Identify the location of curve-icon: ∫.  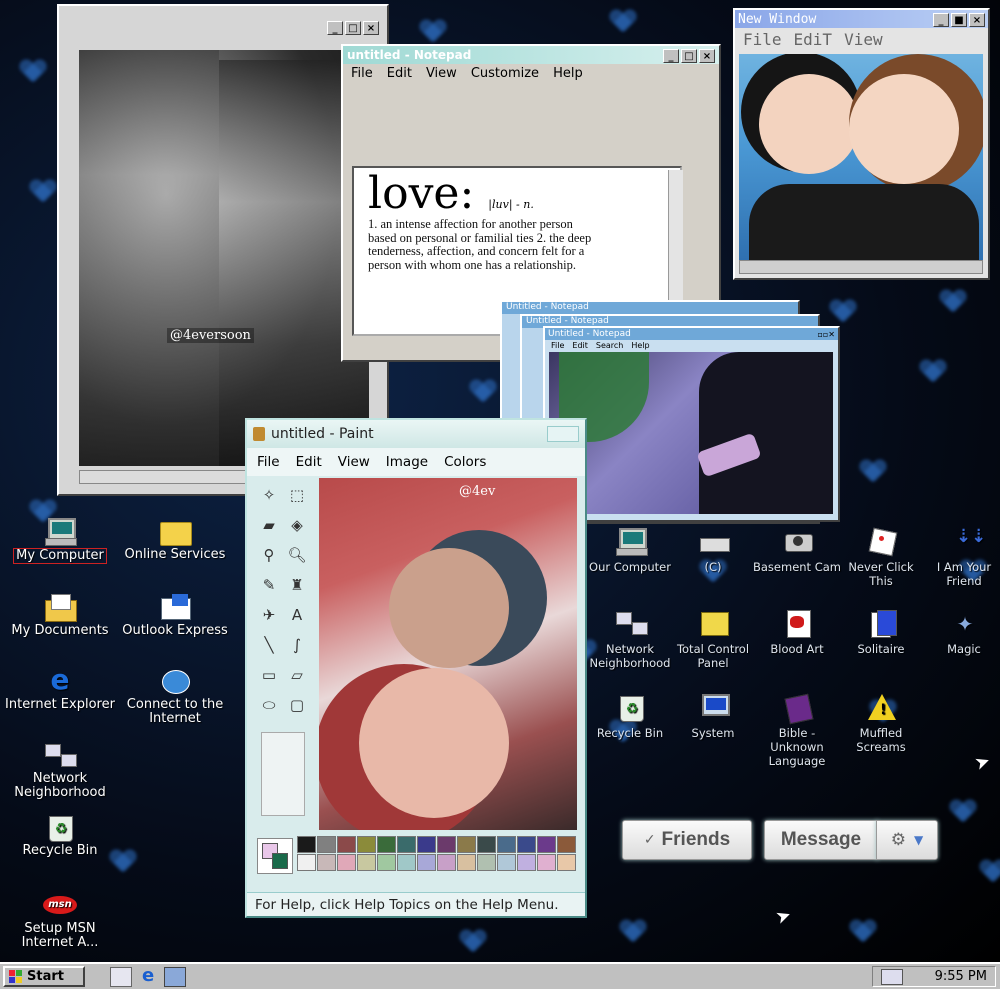
(297, 645).